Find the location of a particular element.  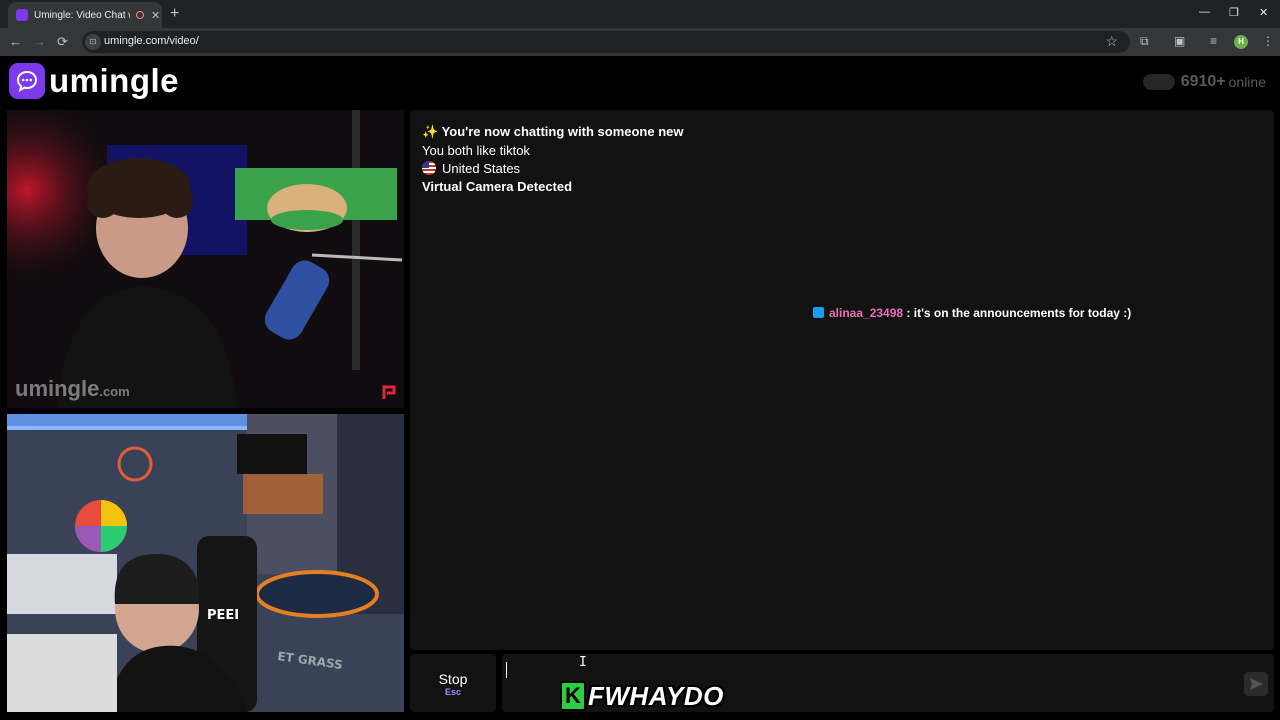

back-button: ← is located at coordinates (15, 41).